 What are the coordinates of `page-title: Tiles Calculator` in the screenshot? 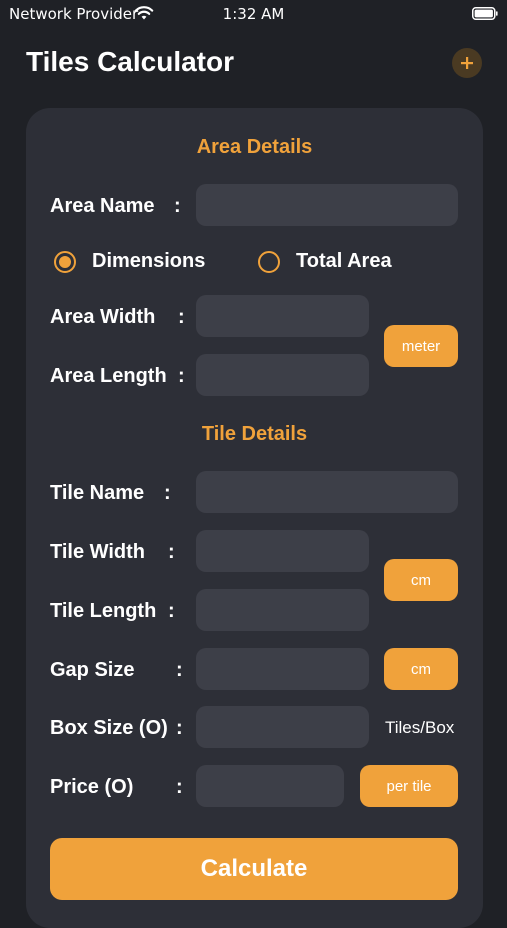 It's located at (130, 61).